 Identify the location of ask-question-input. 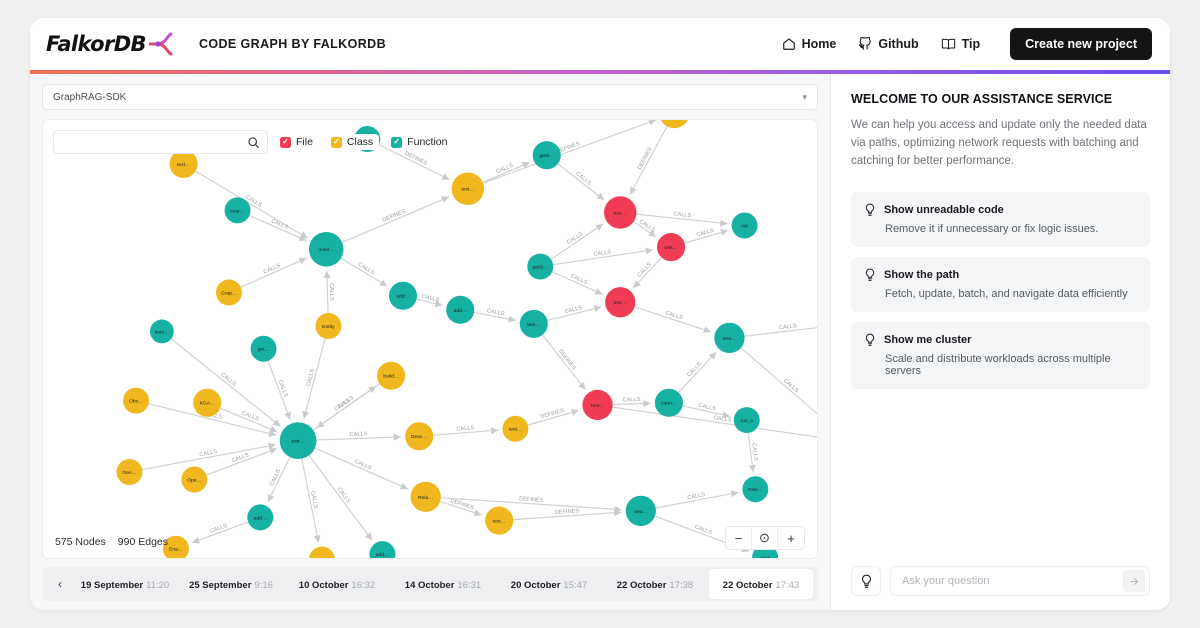
(1012, 581).